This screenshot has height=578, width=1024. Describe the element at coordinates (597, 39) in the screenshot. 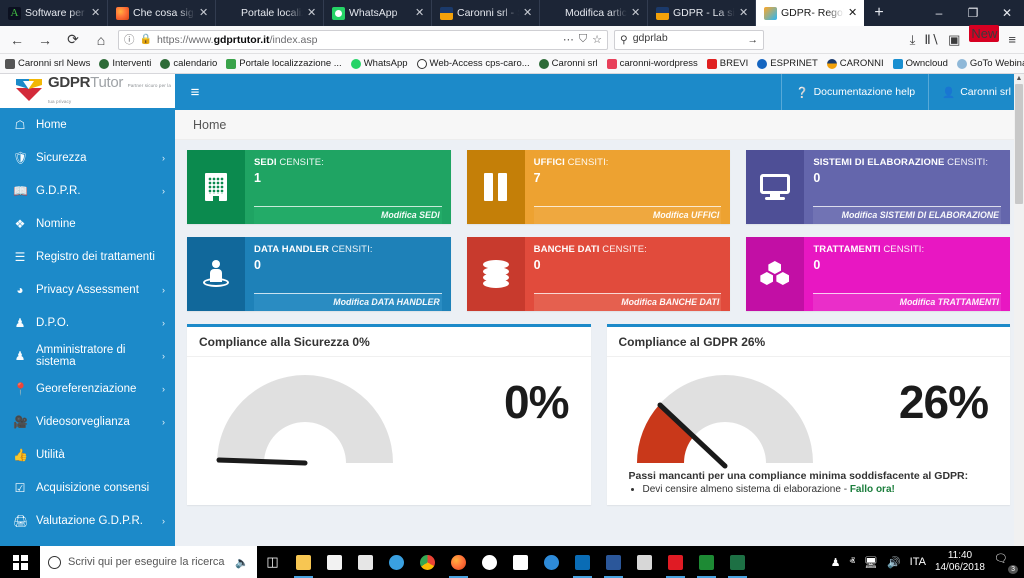

I see `bookmark-star-icon: ☆` at that location.